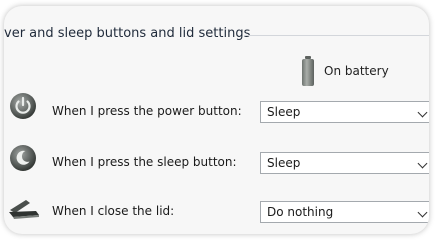  I want to click on lid-close-action-value: Do nothing, so click(300, 212).